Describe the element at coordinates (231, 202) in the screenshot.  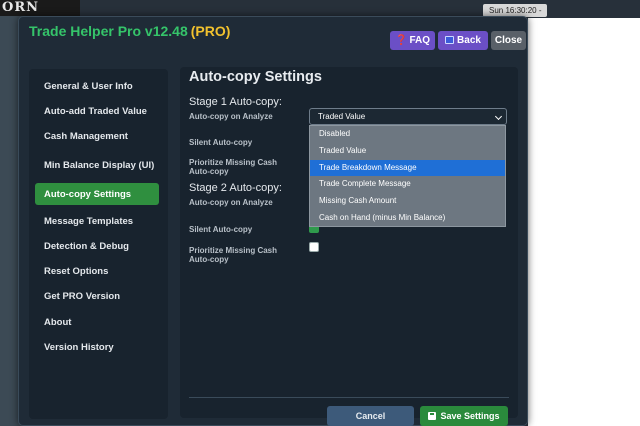
I see `stage2-analyze-label: Auto-copy on Analyze` at that location.